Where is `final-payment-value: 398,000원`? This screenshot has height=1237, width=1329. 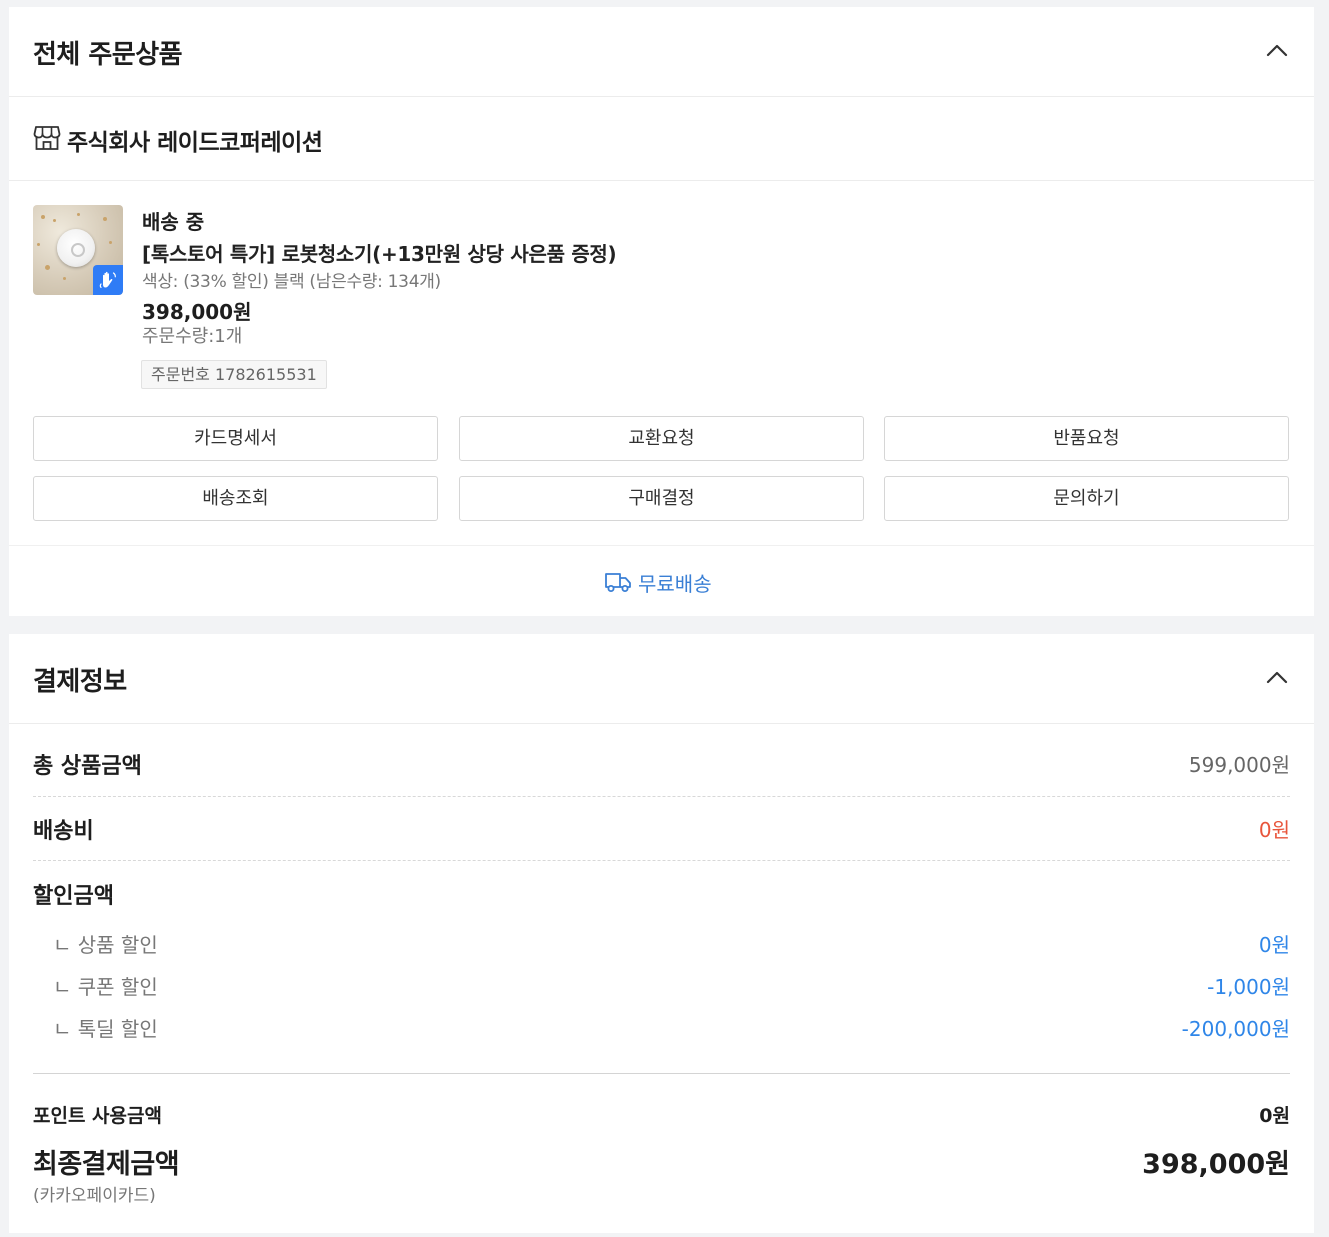 final-payment-value: 398,000원 is located at coordinates (1216, 1164).